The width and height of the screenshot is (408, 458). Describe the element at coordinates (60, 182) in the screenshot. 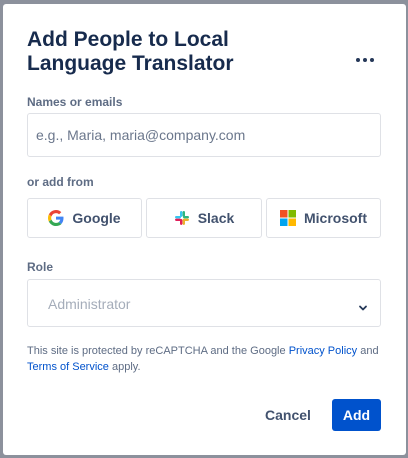

I see `add-from-label: or add from` at that location.